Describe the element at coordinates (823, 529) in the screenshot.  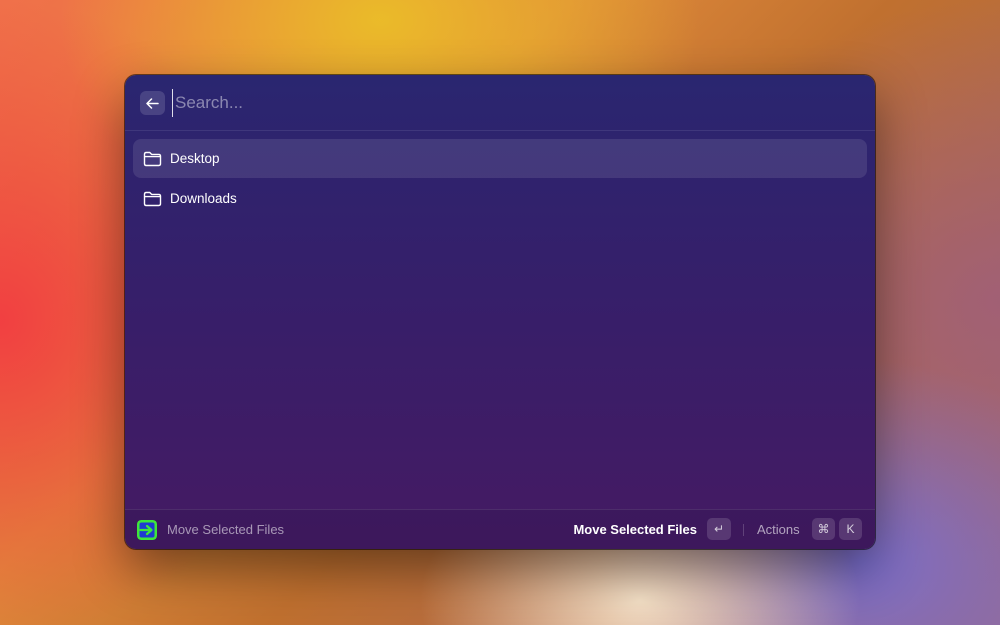
I see `command-key-hint: ⌘` at that location.